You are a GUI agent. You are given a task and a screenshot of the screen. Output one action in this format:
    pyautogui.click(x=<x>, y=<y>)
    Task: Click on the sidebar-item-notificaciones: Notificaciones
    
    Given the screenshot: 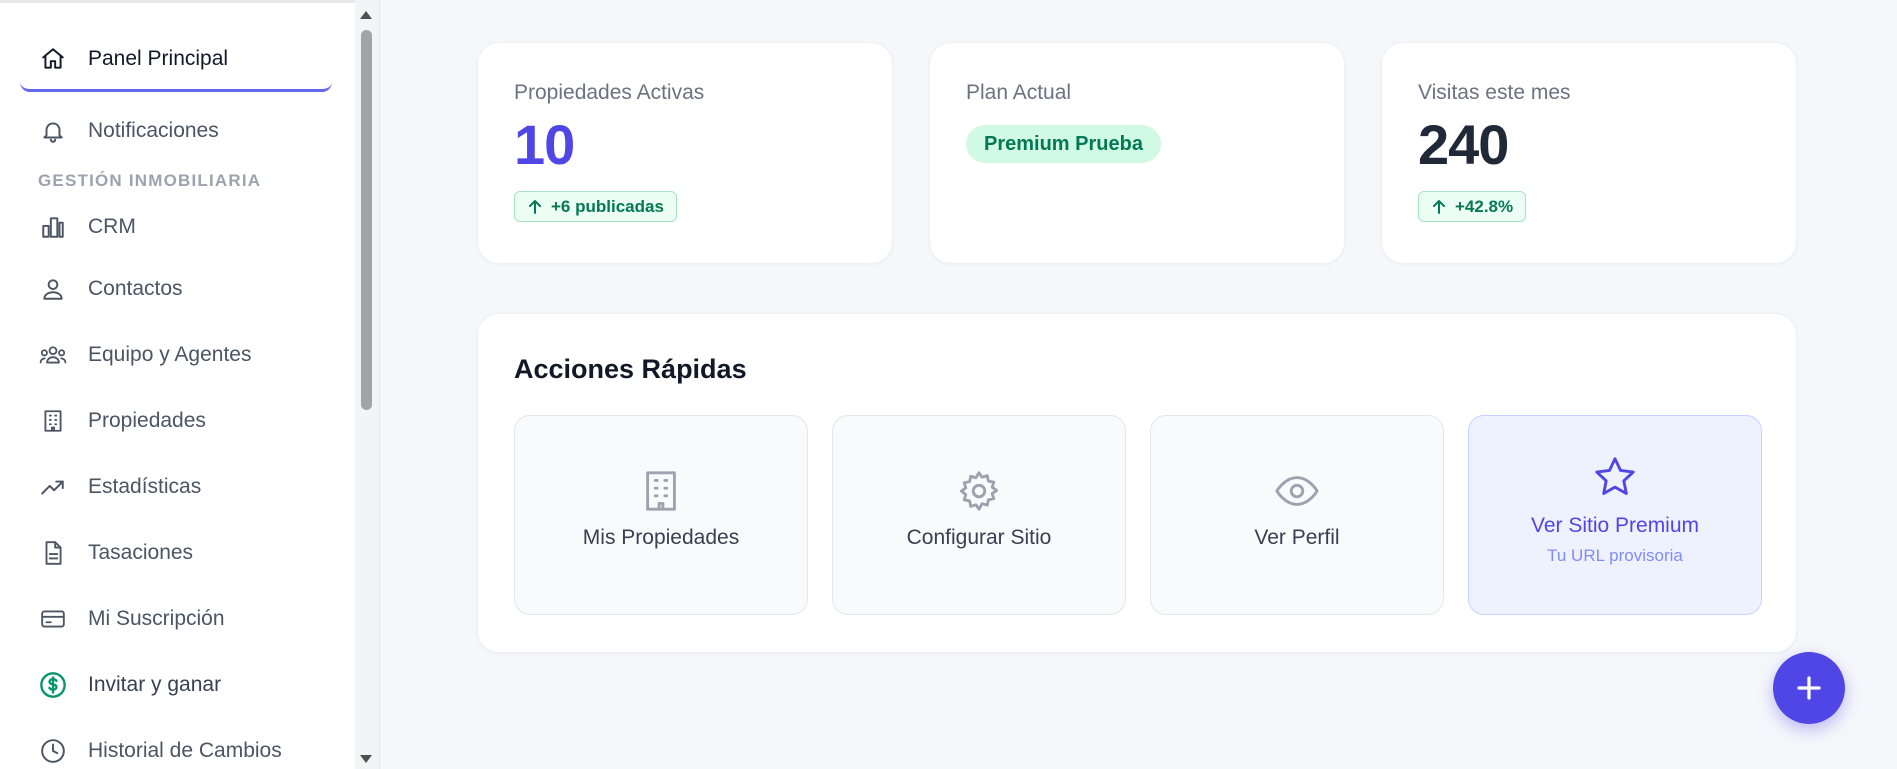 What is the action you would take?
    pyautogui.click(x=176, y=131)
    